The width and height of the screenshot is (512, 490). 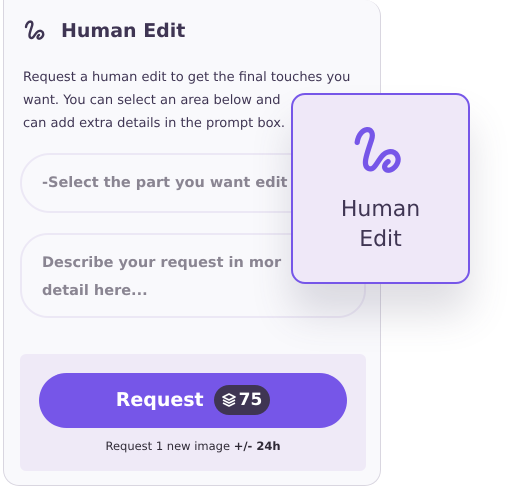 I want to click on request-note: Request 1 new image +/- 24h, so click(x=193, y=445).